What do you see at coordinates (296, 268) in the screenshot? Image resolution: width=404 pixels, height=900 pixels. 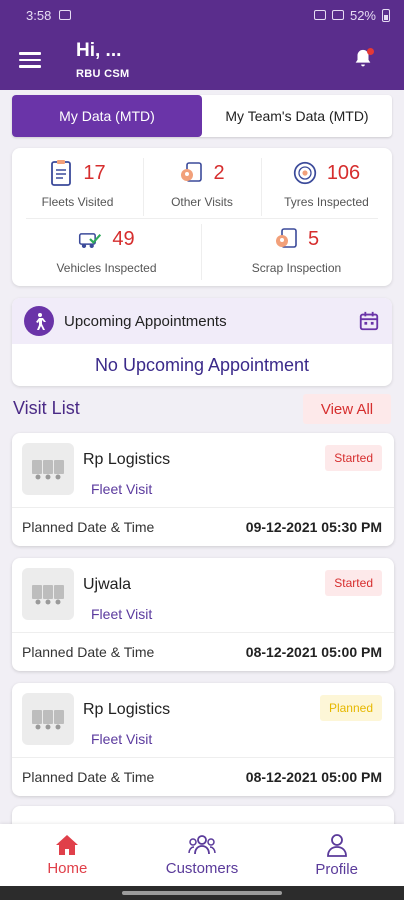 I see `stat-label: Scrap Inspection` at bounding box center [296, 268].